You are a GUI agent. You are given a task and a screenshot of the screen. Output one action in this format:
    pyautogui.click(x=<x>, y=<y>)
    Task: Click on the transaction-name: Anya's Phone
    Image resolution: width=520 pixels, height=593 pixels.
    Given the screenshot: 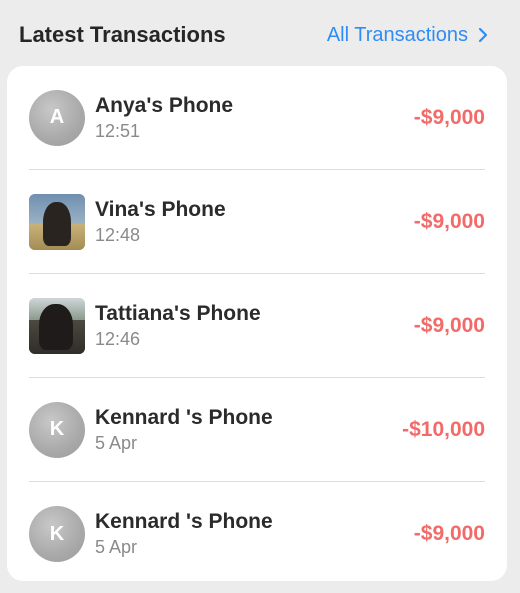 What is the action you would take?
    pyautogui.click(x=164, y=105)
    